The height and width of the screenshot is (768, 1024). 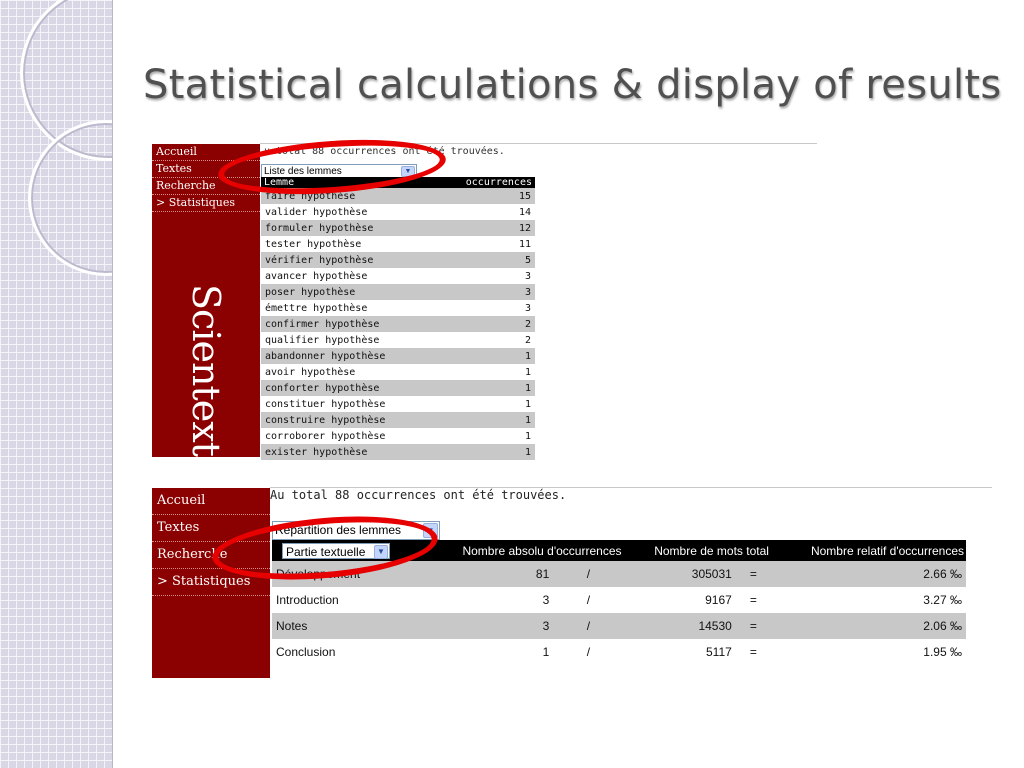 I want to click on table-row: Introduction 3/9167 = 3.27 ‰, so click(x=619, y=600).